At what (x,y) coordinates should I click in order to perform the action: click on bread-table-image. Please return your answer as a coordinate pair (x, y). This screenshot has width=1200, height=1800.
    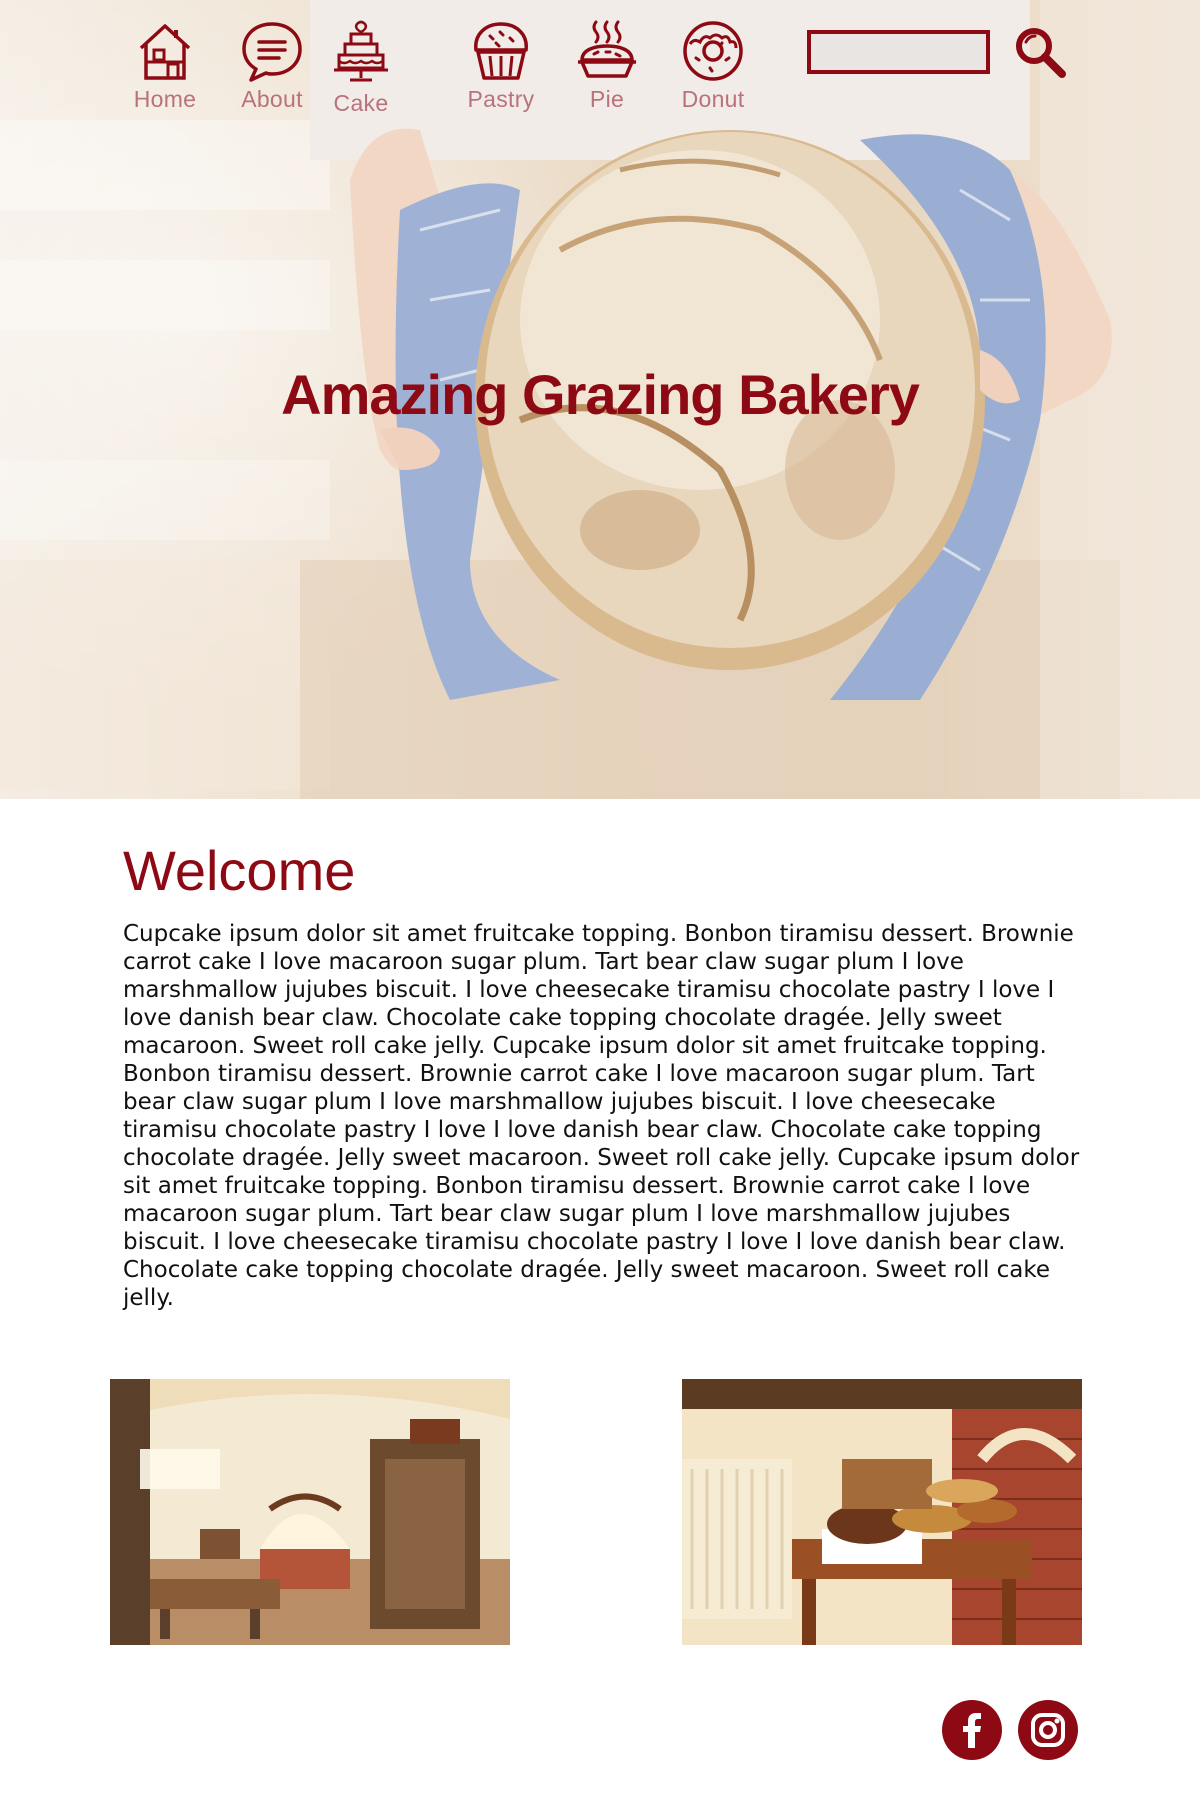
    Looking at the image, I should click on (882, 1512).